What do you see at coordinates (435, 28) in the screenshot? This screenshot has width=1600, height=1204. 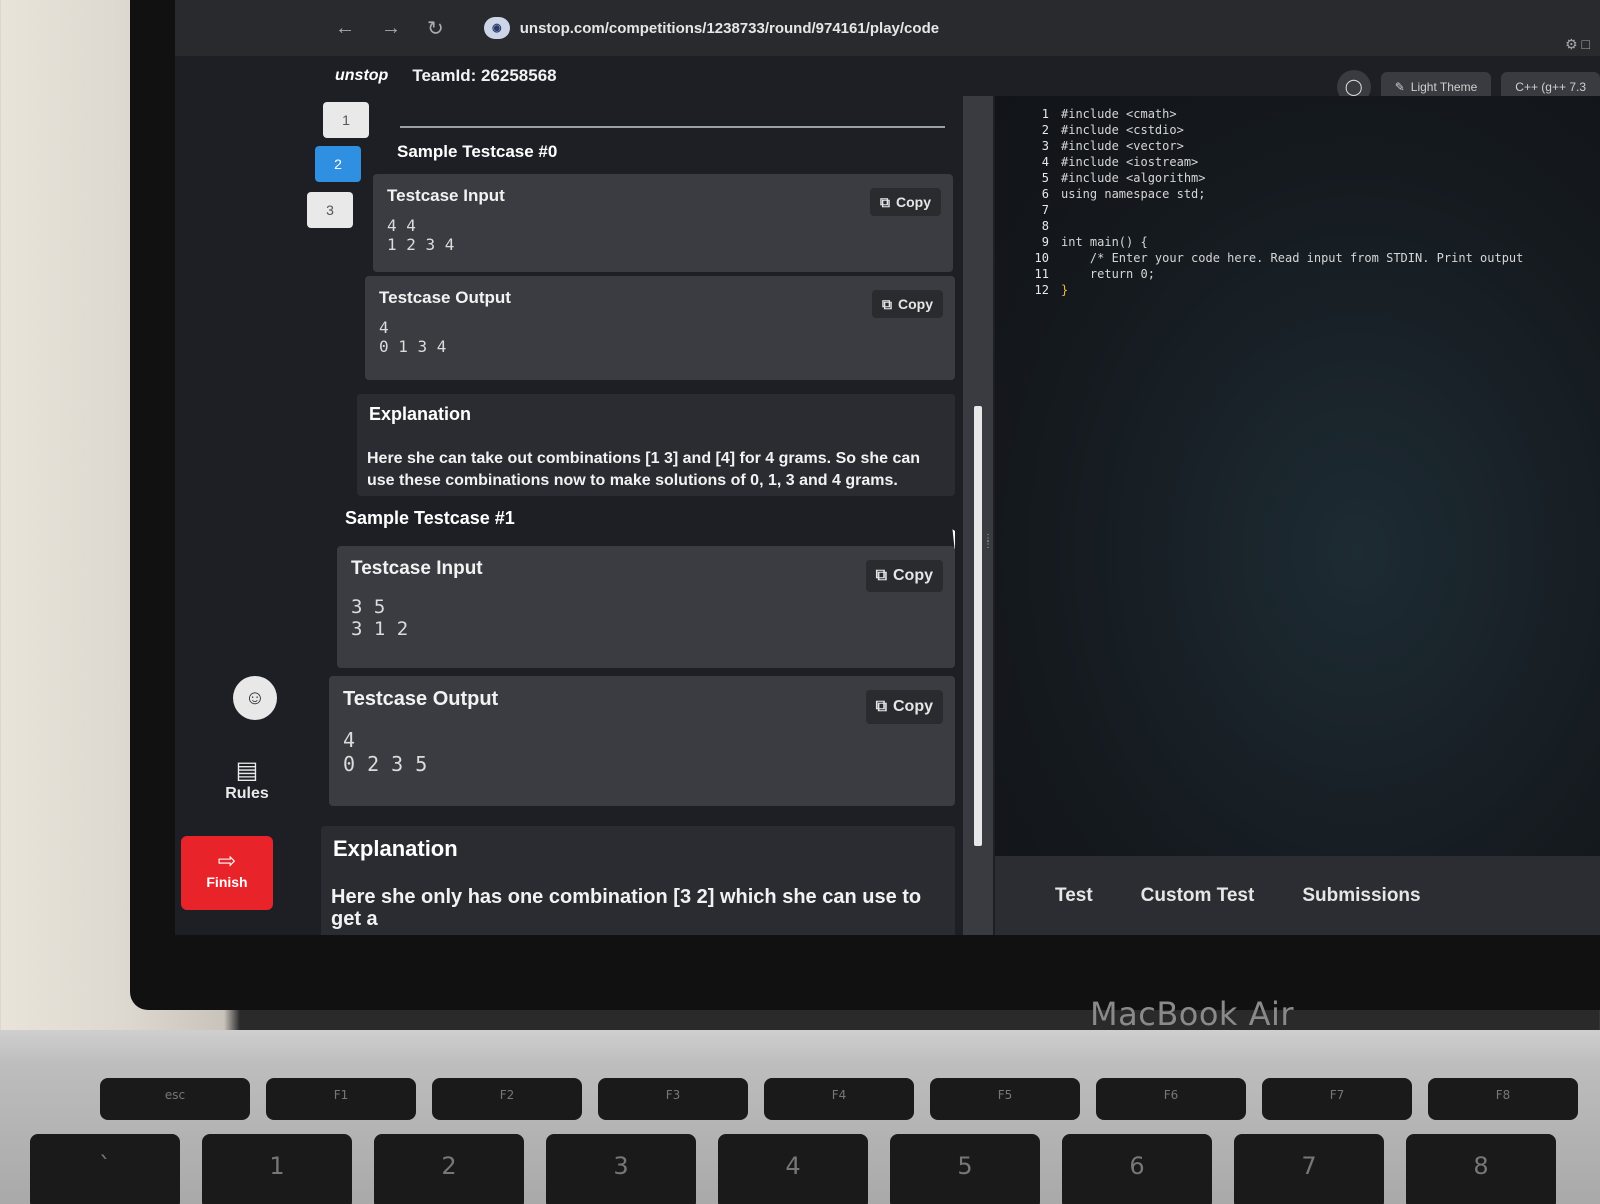 I see `reload-icon: ↻` at bounding box center [435, 28].